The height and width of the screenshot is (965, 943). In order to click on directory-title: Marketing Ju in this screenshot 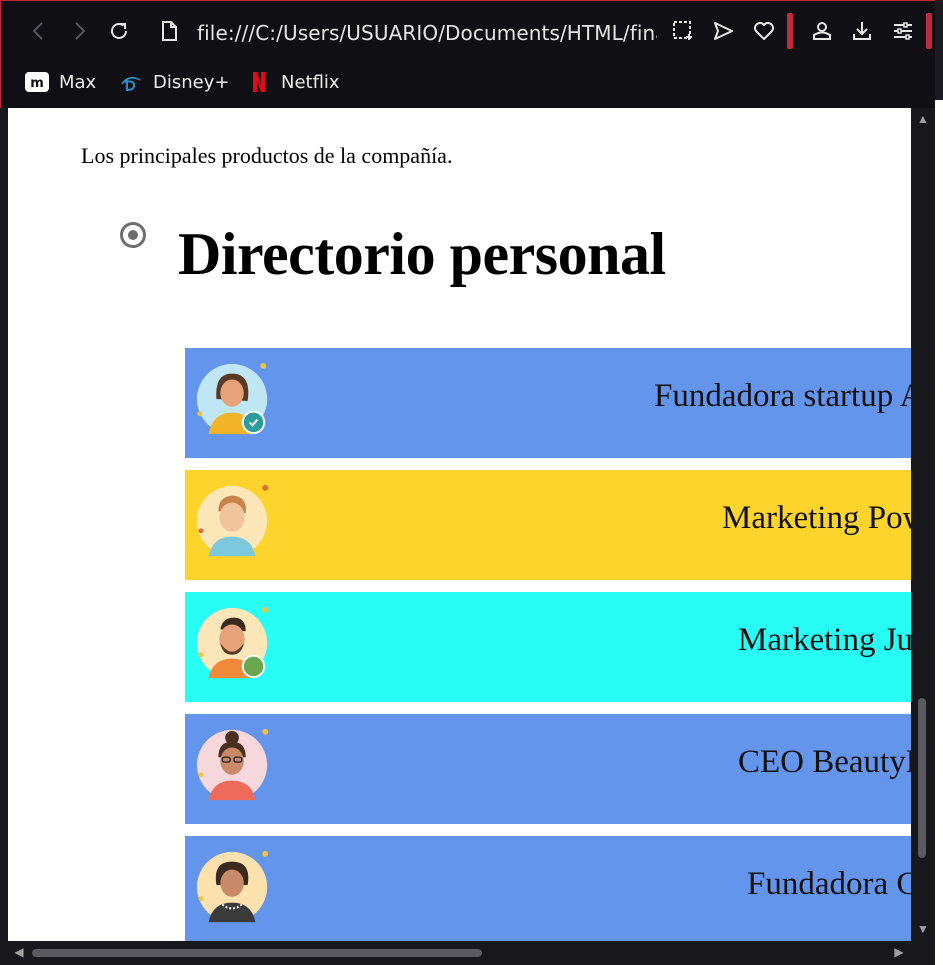, I will do `click(824, 640)`.